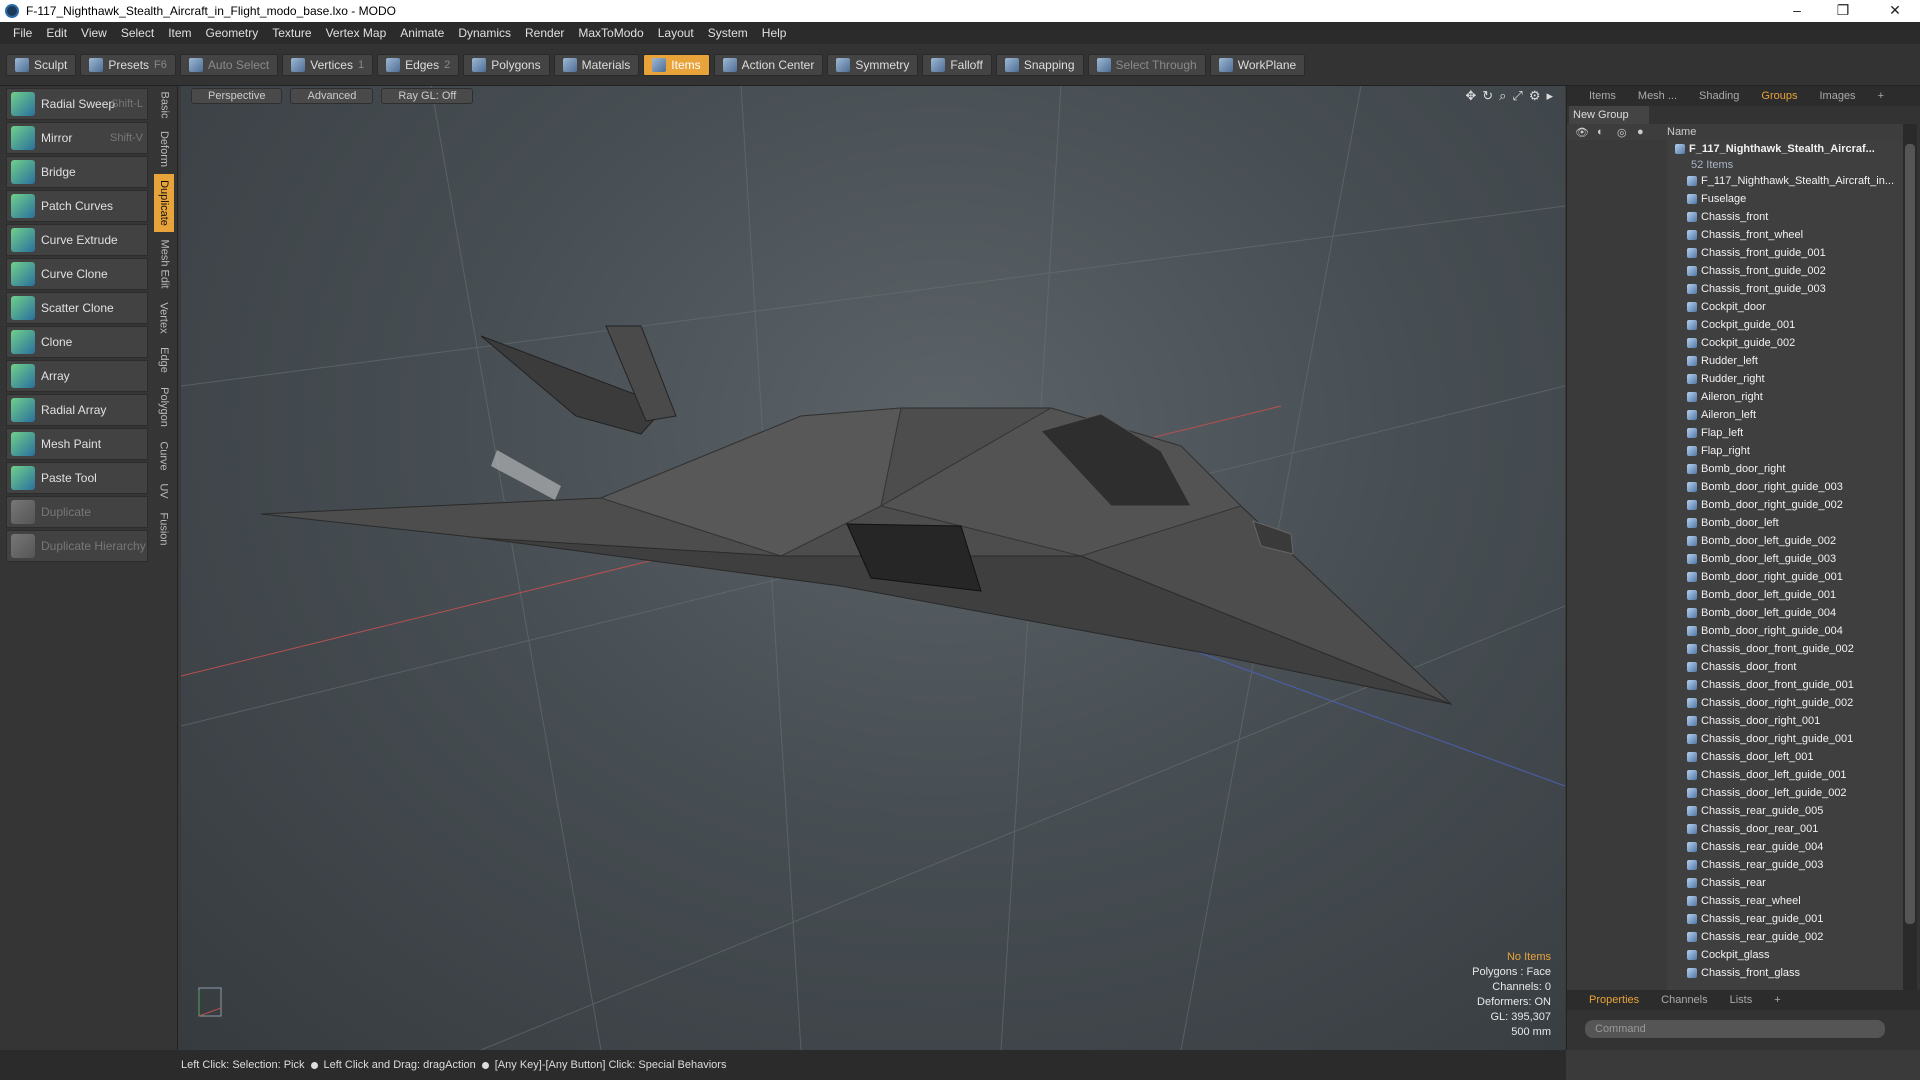 The image size is (1920, 1080). What do you see at coordinates (77, 138) in the screenshot?
I see `mirror-tool: Mirror Shift-V` at bounding box center [77, 138].